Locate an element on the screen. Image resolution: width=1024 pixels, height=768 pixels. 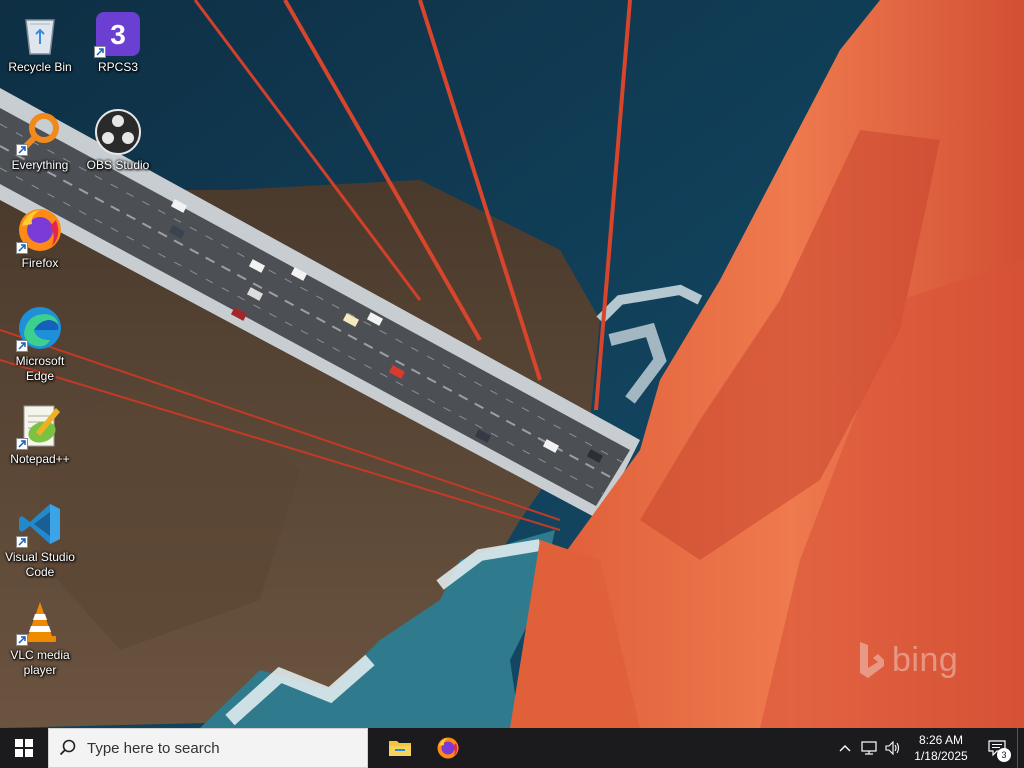
desktop-icon-label: RPCS3 is located at coordinates (117, 67).